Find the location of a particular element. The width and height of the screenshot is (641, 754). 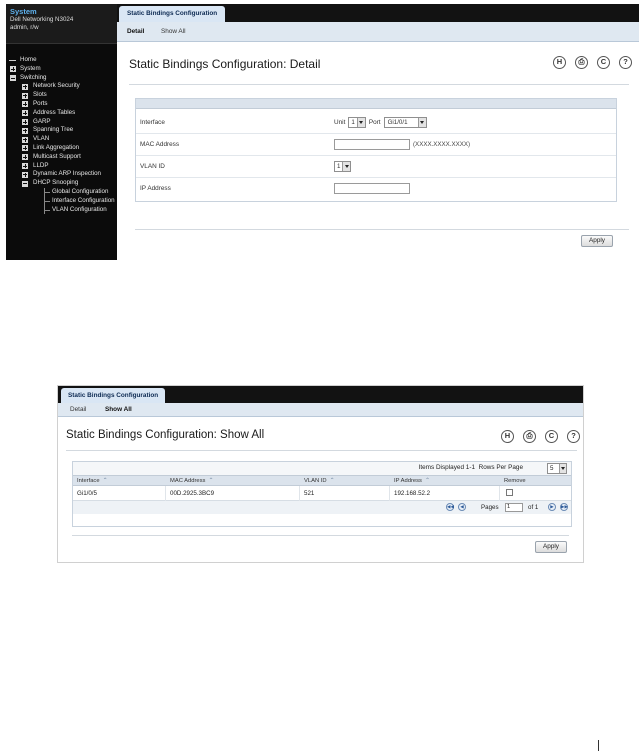

system-header: System Dell Networking N3024 admin, r/w is located at coordinates (61, 24).